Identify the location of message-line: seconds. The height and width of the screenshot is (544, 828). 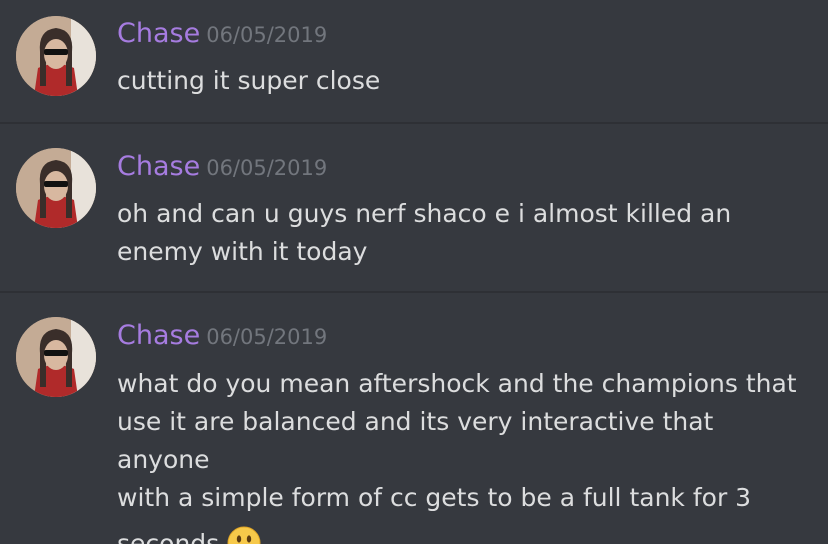
(168, 536).